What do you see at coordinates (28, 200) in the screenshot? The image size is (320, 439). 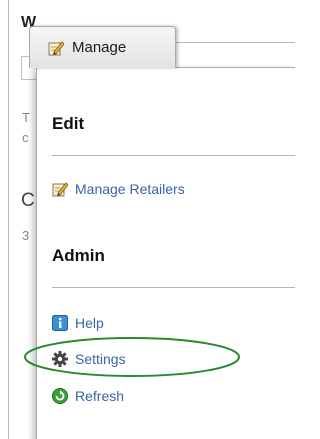 I see `background-big-letter: C` at bounding box center [28, 200].